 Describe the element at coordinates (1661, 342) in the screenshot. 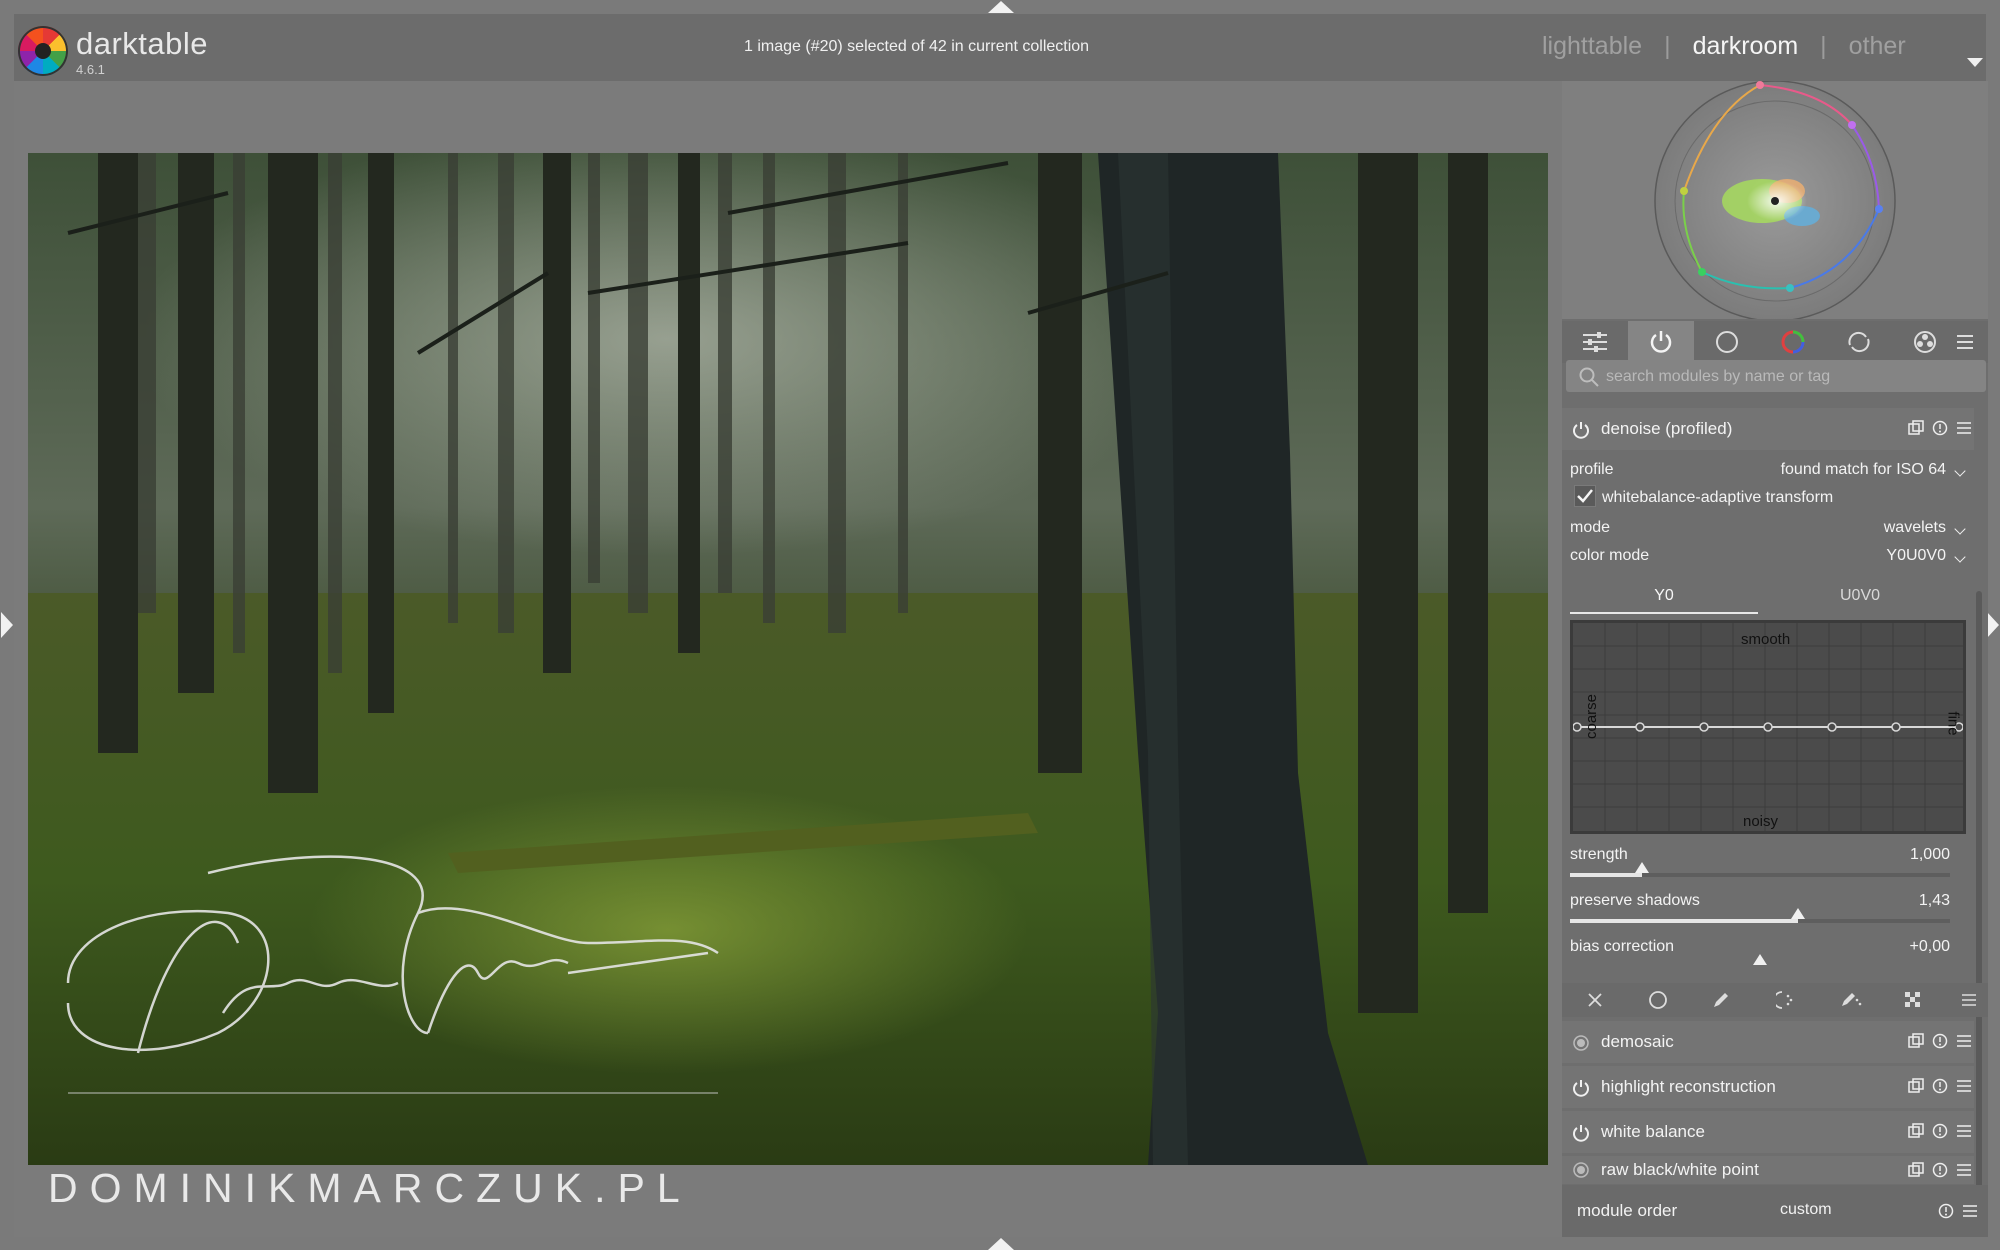

I see `active-modules-power-icon` at that location.